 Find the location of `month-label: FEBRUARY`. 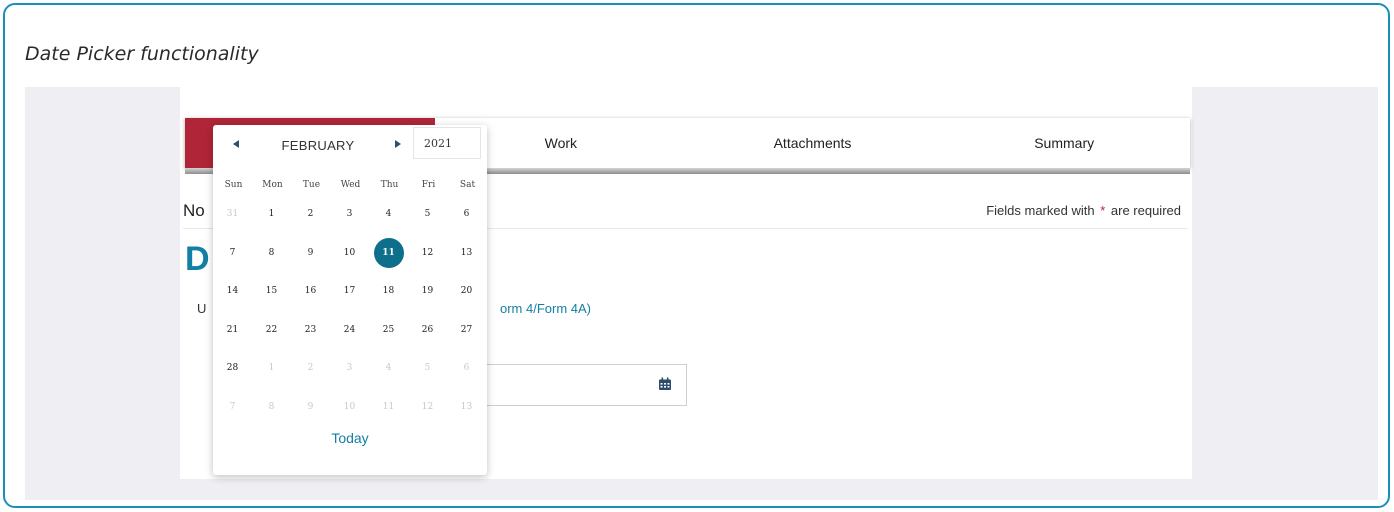

month-label: FEBRUARY is located at coordinates (318, 145).